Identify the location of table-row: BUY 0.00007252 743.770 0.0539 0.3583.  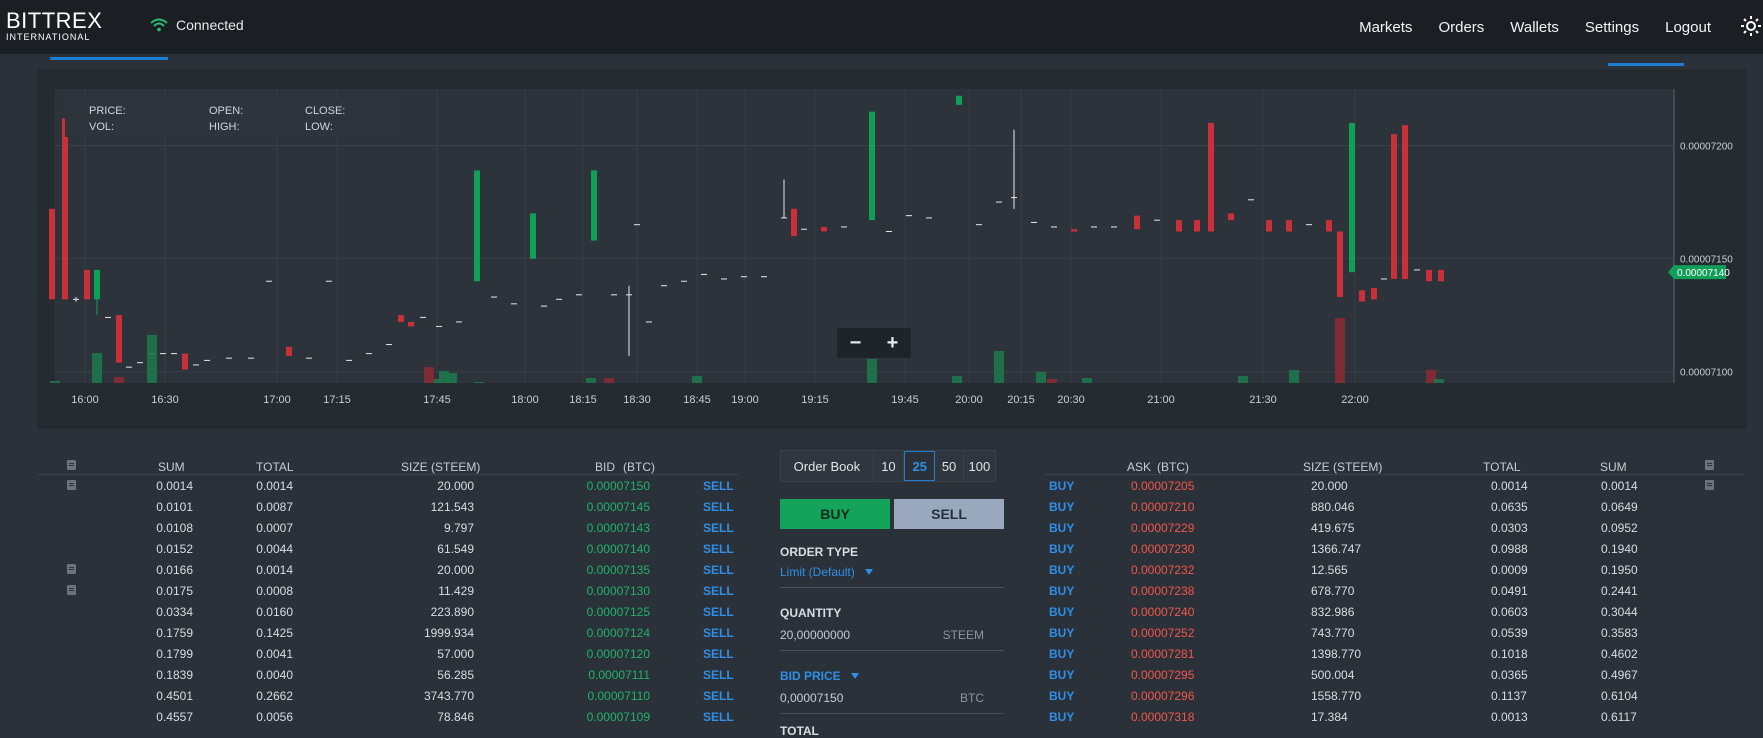
(1395, 632).